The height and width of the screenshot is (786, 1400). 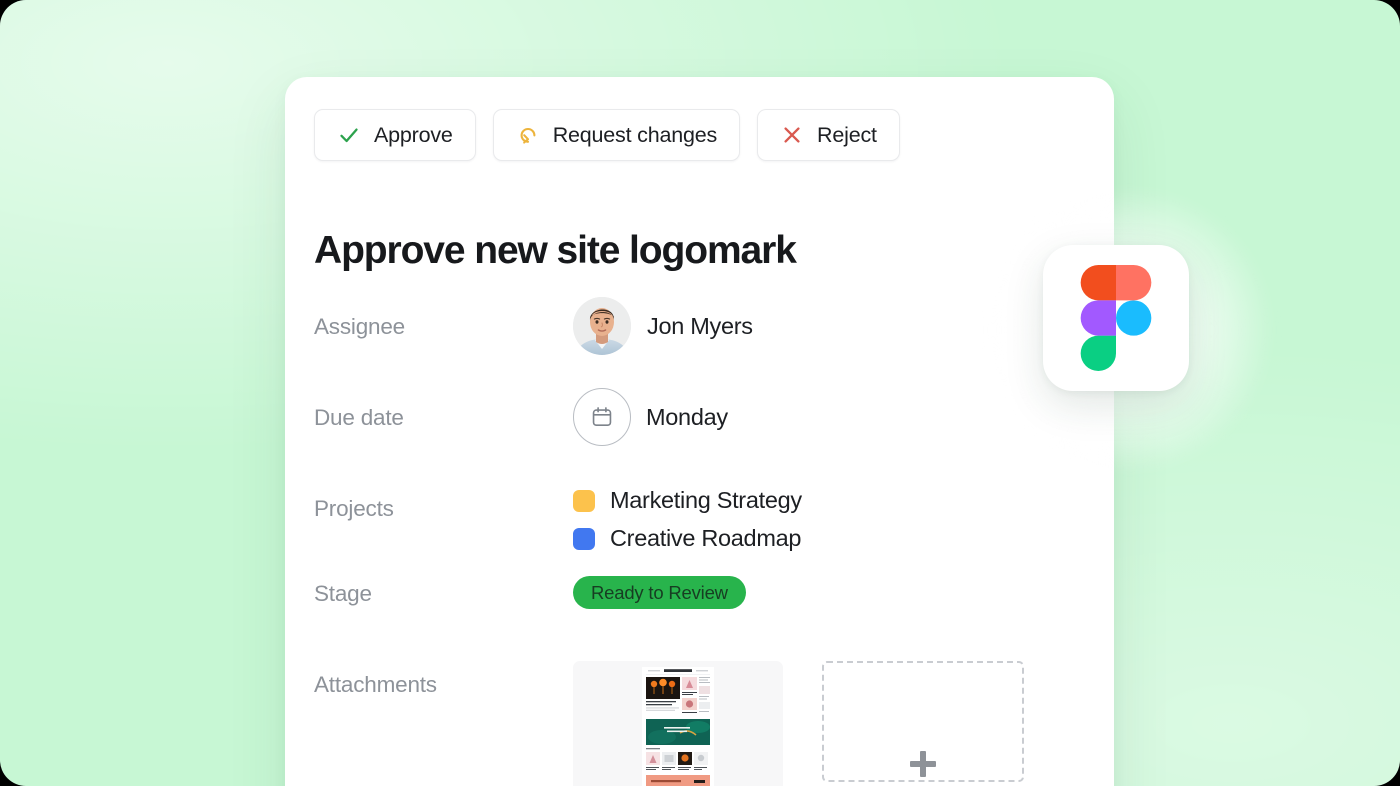 What do you see at coordinates (349, 135) in the screenshot?
I see `check-icon` at bounding box center [349, 135].